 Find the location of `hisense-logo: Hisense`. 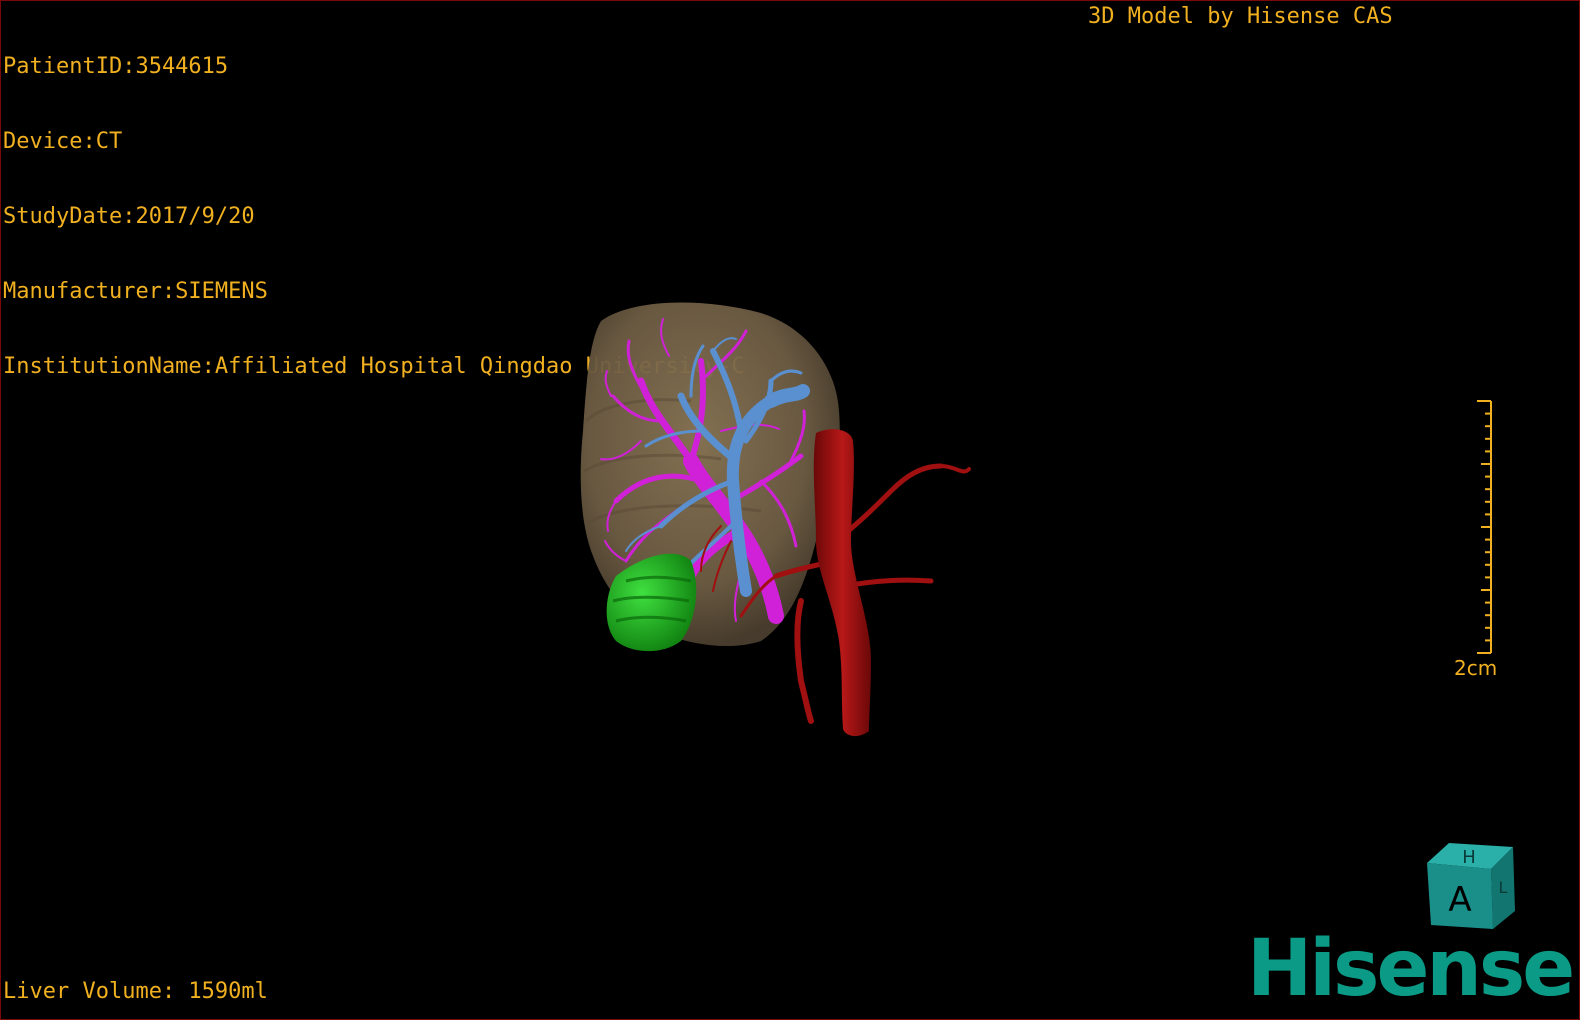

hisense-logo: Hisense is located at coordinates (1411, 969).